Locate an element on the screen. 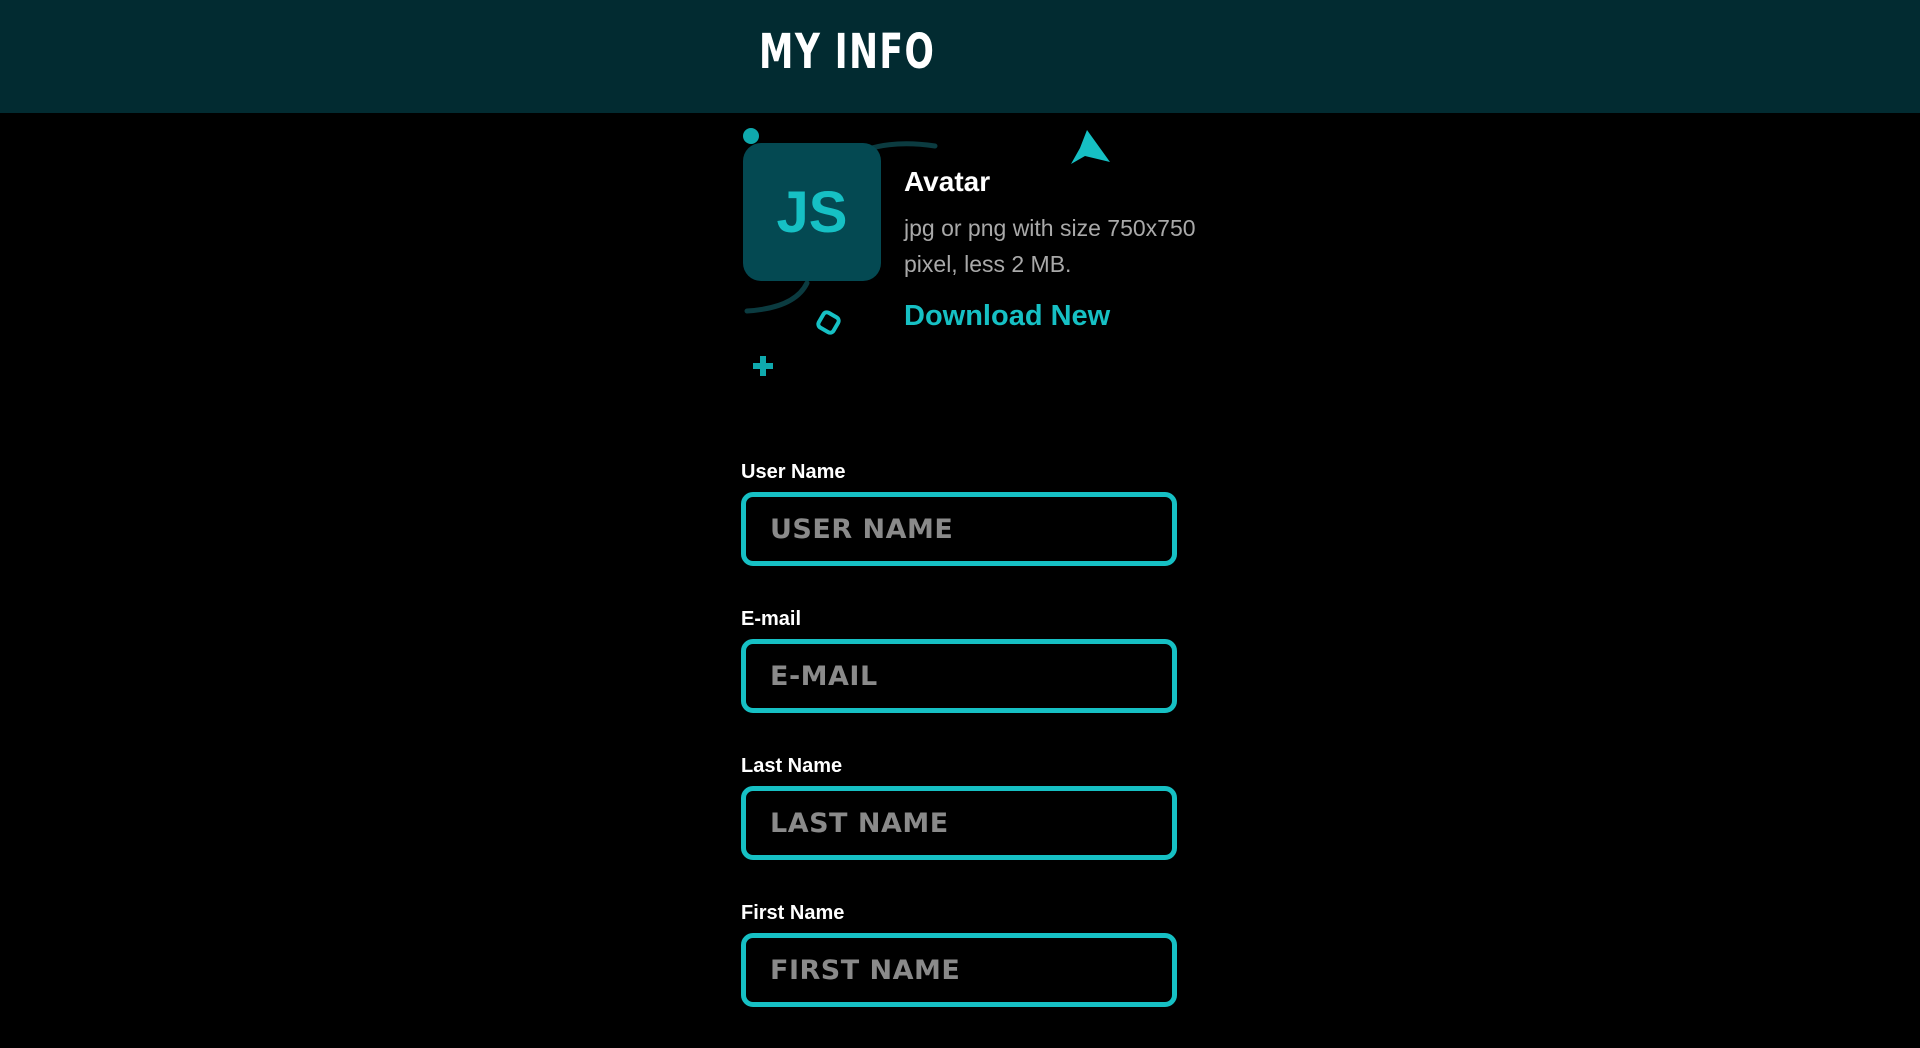 The width and height of the screenshot is (1920, 1048). user-name-field-group: User Name is located at coordinates (959, 533).